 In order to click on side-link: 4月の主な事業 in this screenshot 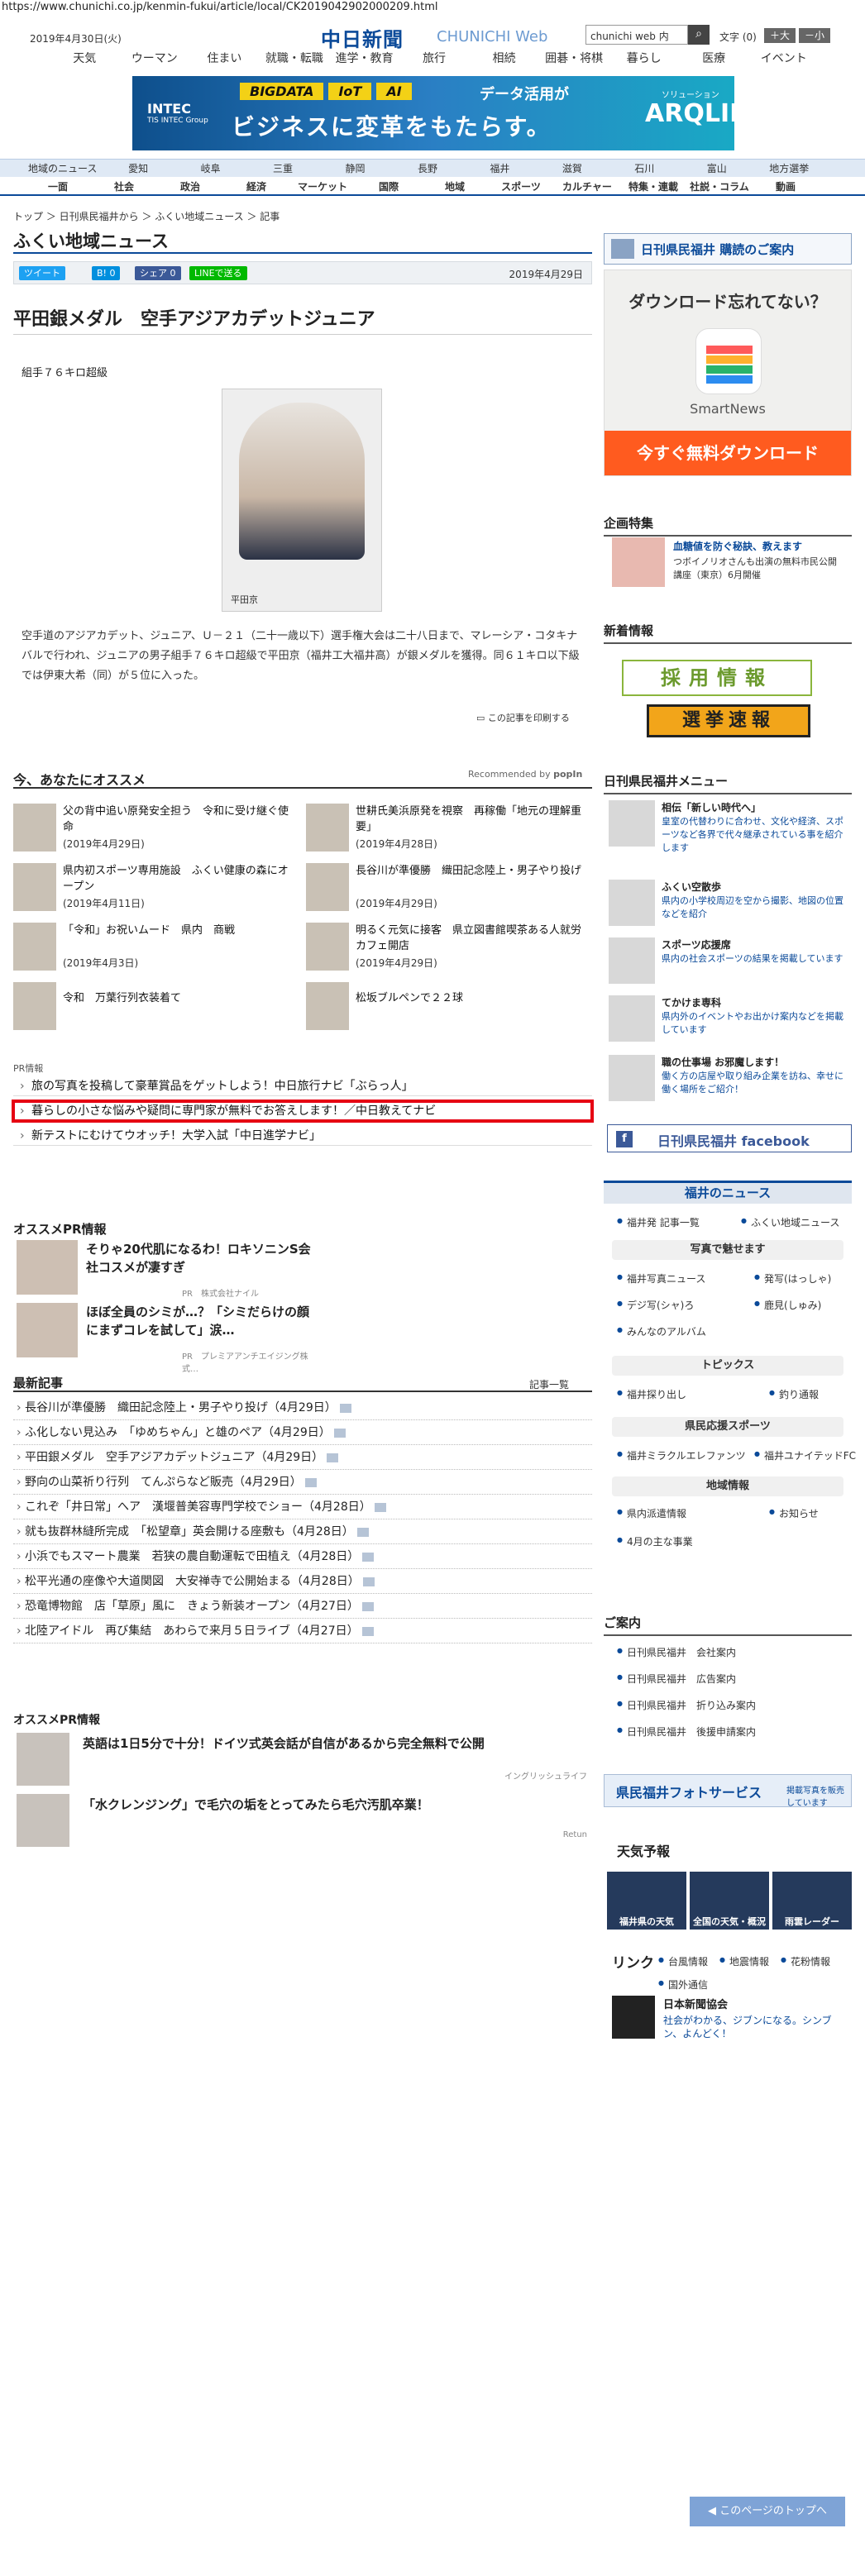, I will do `click(655, 1541)`.